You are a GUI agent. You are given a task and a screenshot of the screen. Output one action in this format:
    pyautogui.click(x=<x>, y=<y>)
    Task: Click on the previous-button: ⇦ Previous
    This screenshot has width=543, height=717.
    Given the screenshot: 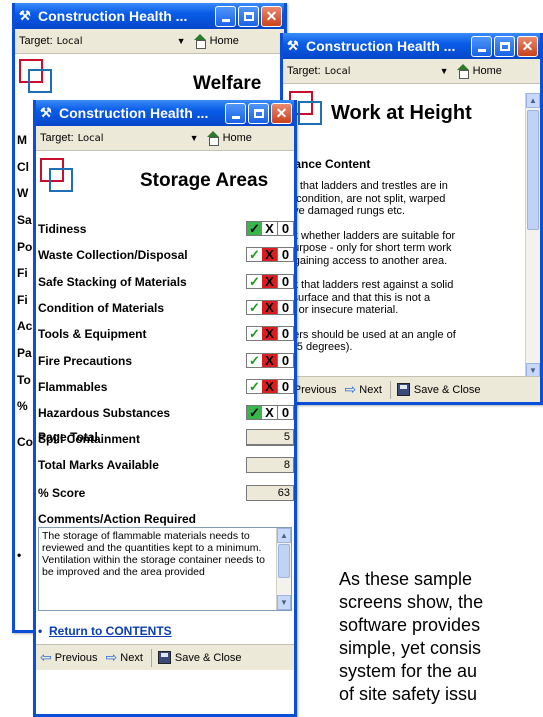 What is the action you would take?
    pyautogui.click(x=69, y=657)
    